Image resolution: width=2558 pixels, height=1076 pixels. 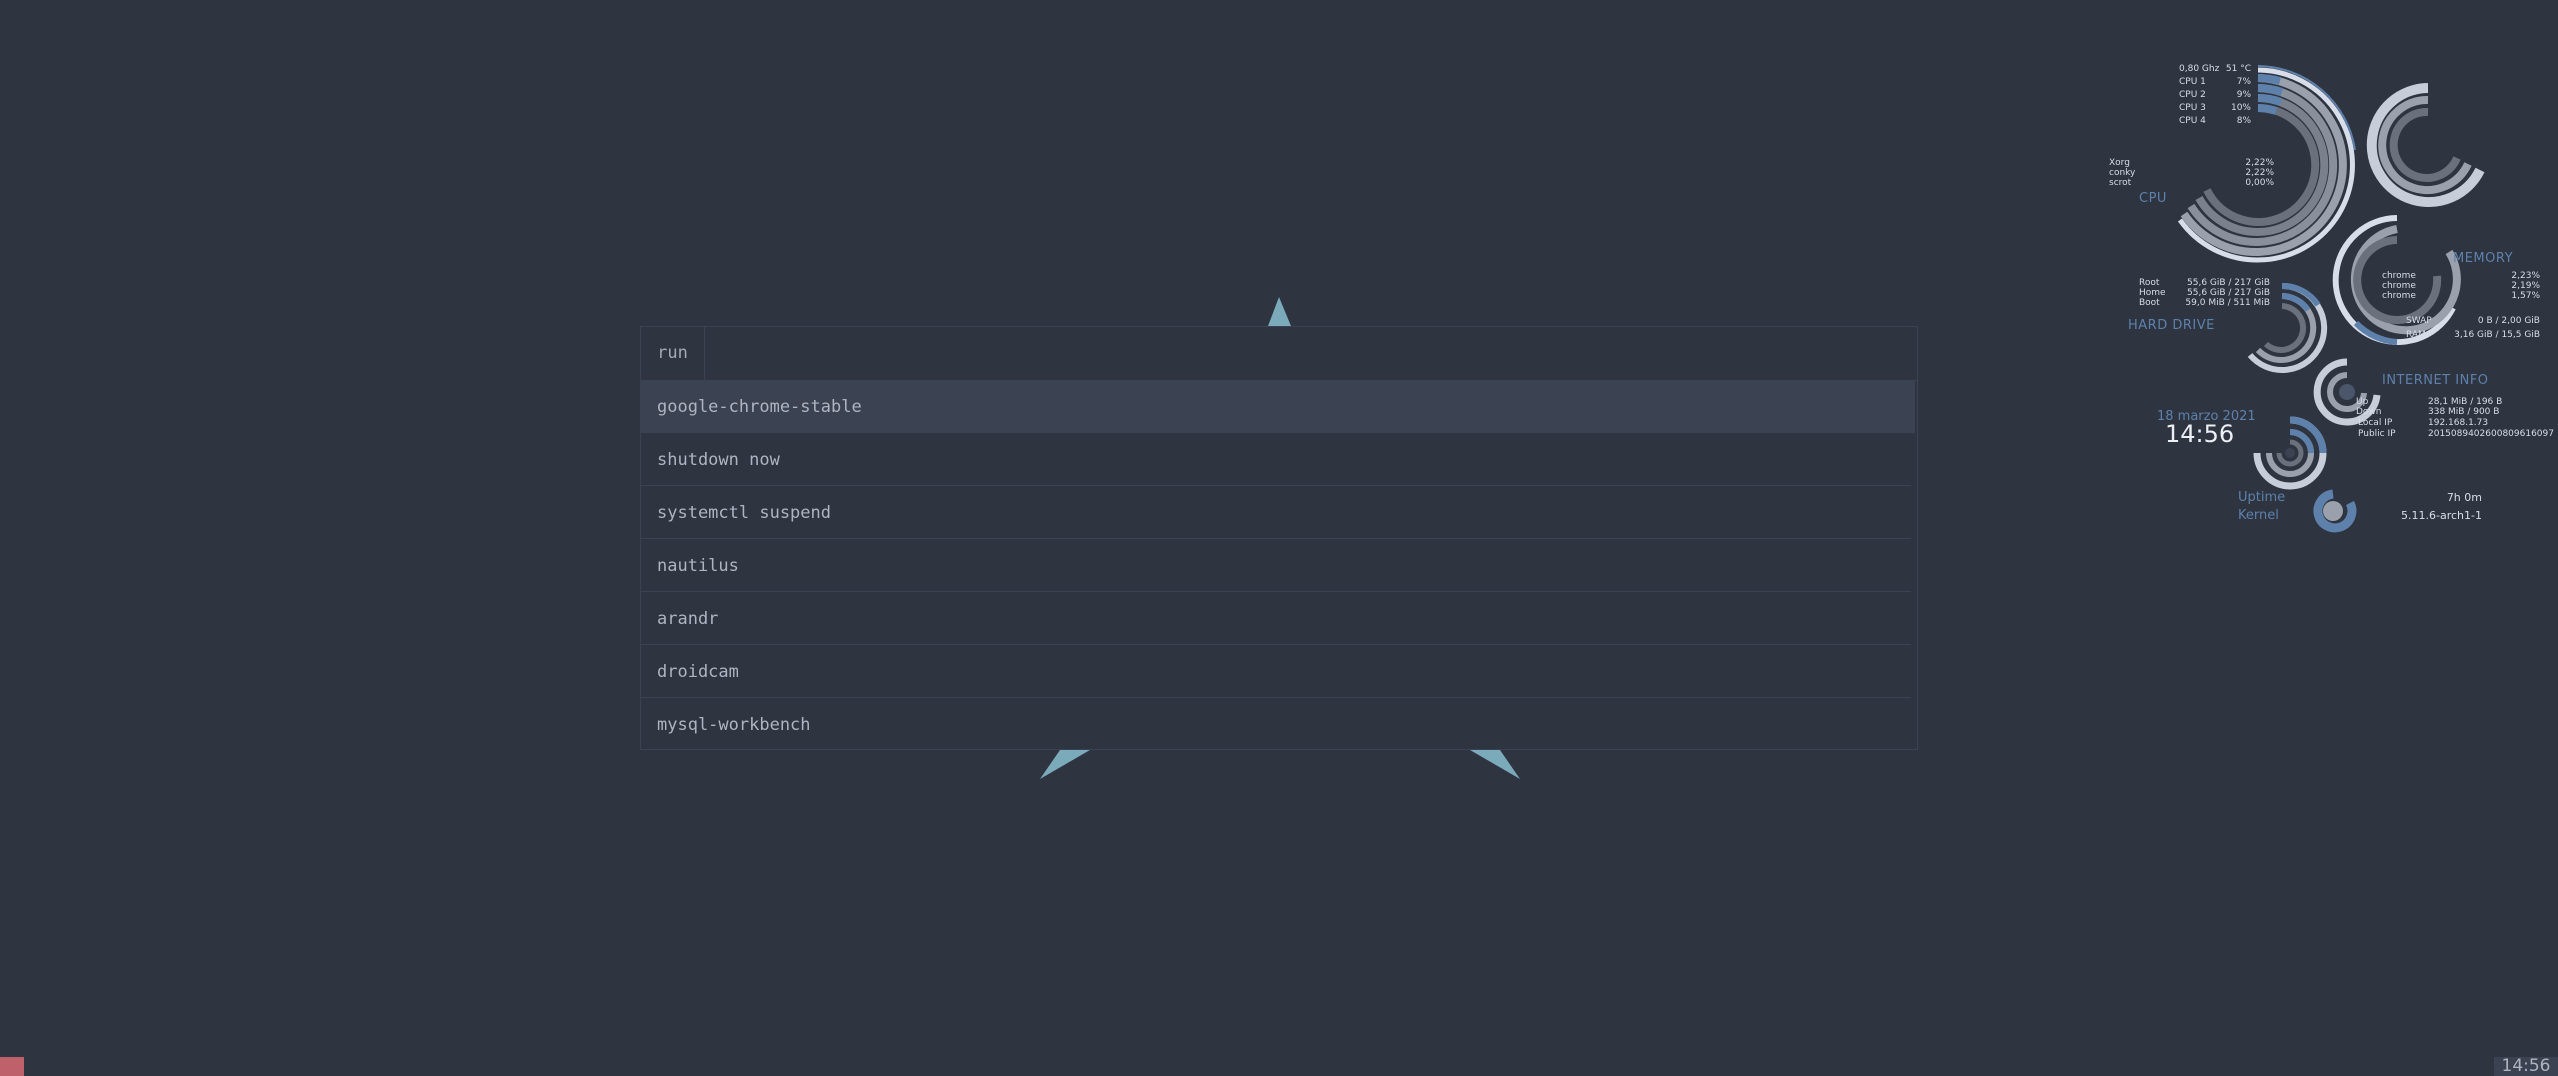 What do you see at coordinates (2525, 296) in the screenshot?
I see `memory-process-3-value: 1,57%` at bounding box center [2525, 296].